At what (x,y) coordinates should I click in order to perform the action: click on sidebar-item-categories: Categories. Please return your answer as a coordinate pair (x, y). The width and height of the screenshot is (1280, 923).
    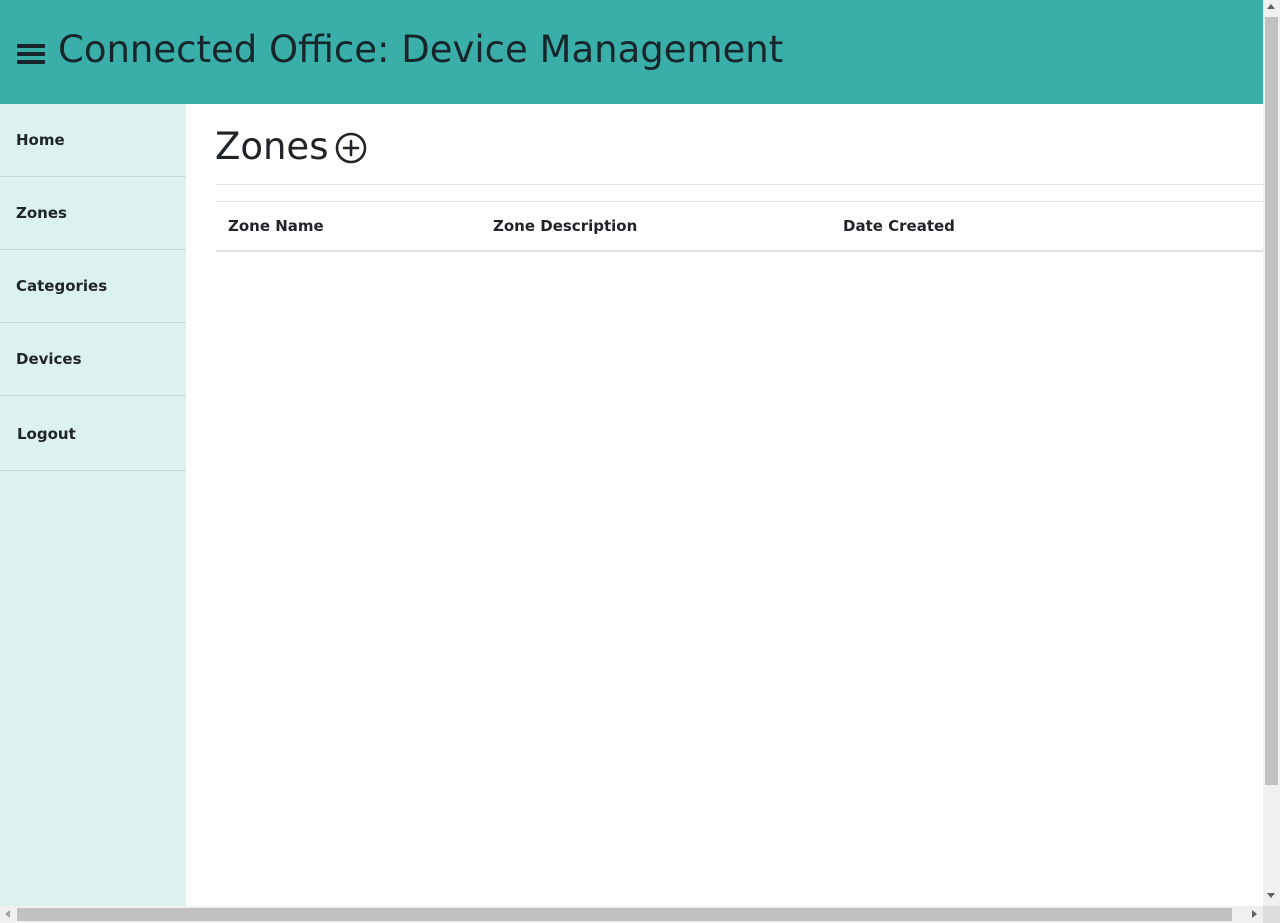
    Looking at the image, I should click on (93, 286).